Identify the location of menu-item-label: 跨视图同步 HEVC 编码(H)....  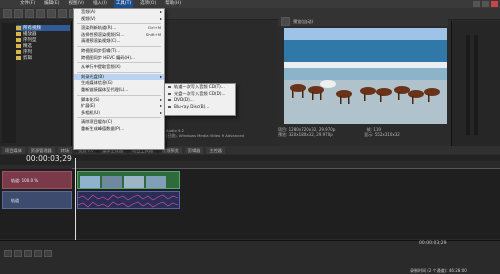
(108, 57).